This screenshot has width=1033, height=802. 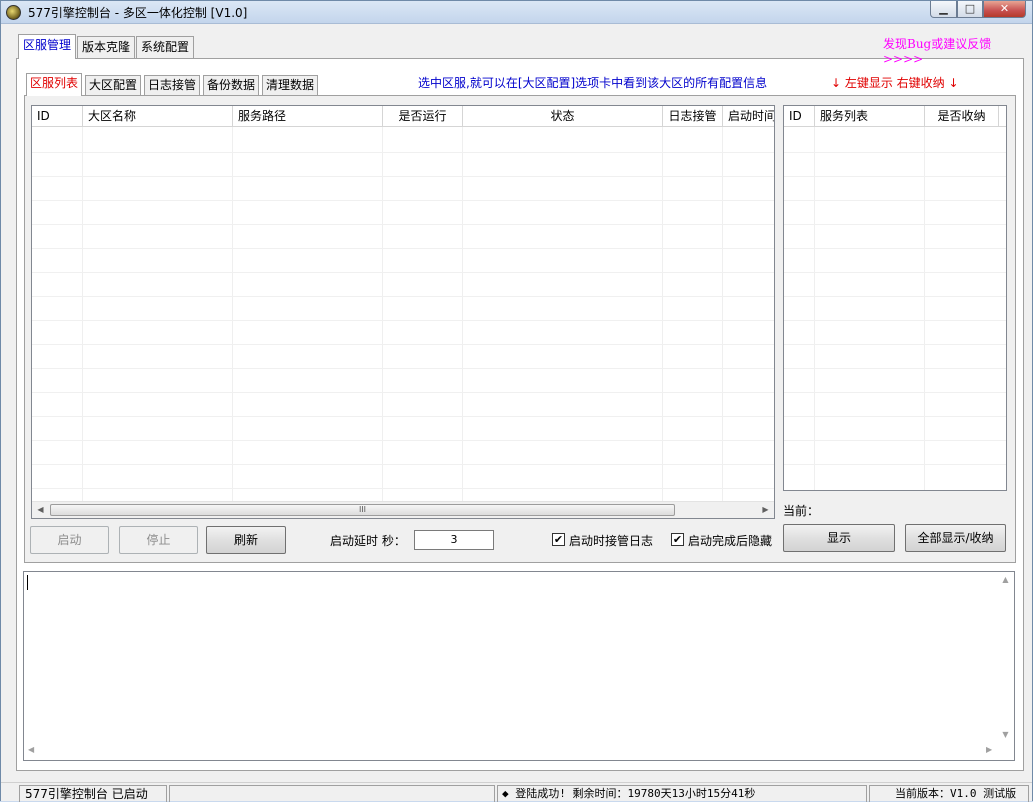 What do you see at coordinates (113, 85) in the screenshot?
I see `tab-region-config: 大区配置` at bounding box center [113, 85].